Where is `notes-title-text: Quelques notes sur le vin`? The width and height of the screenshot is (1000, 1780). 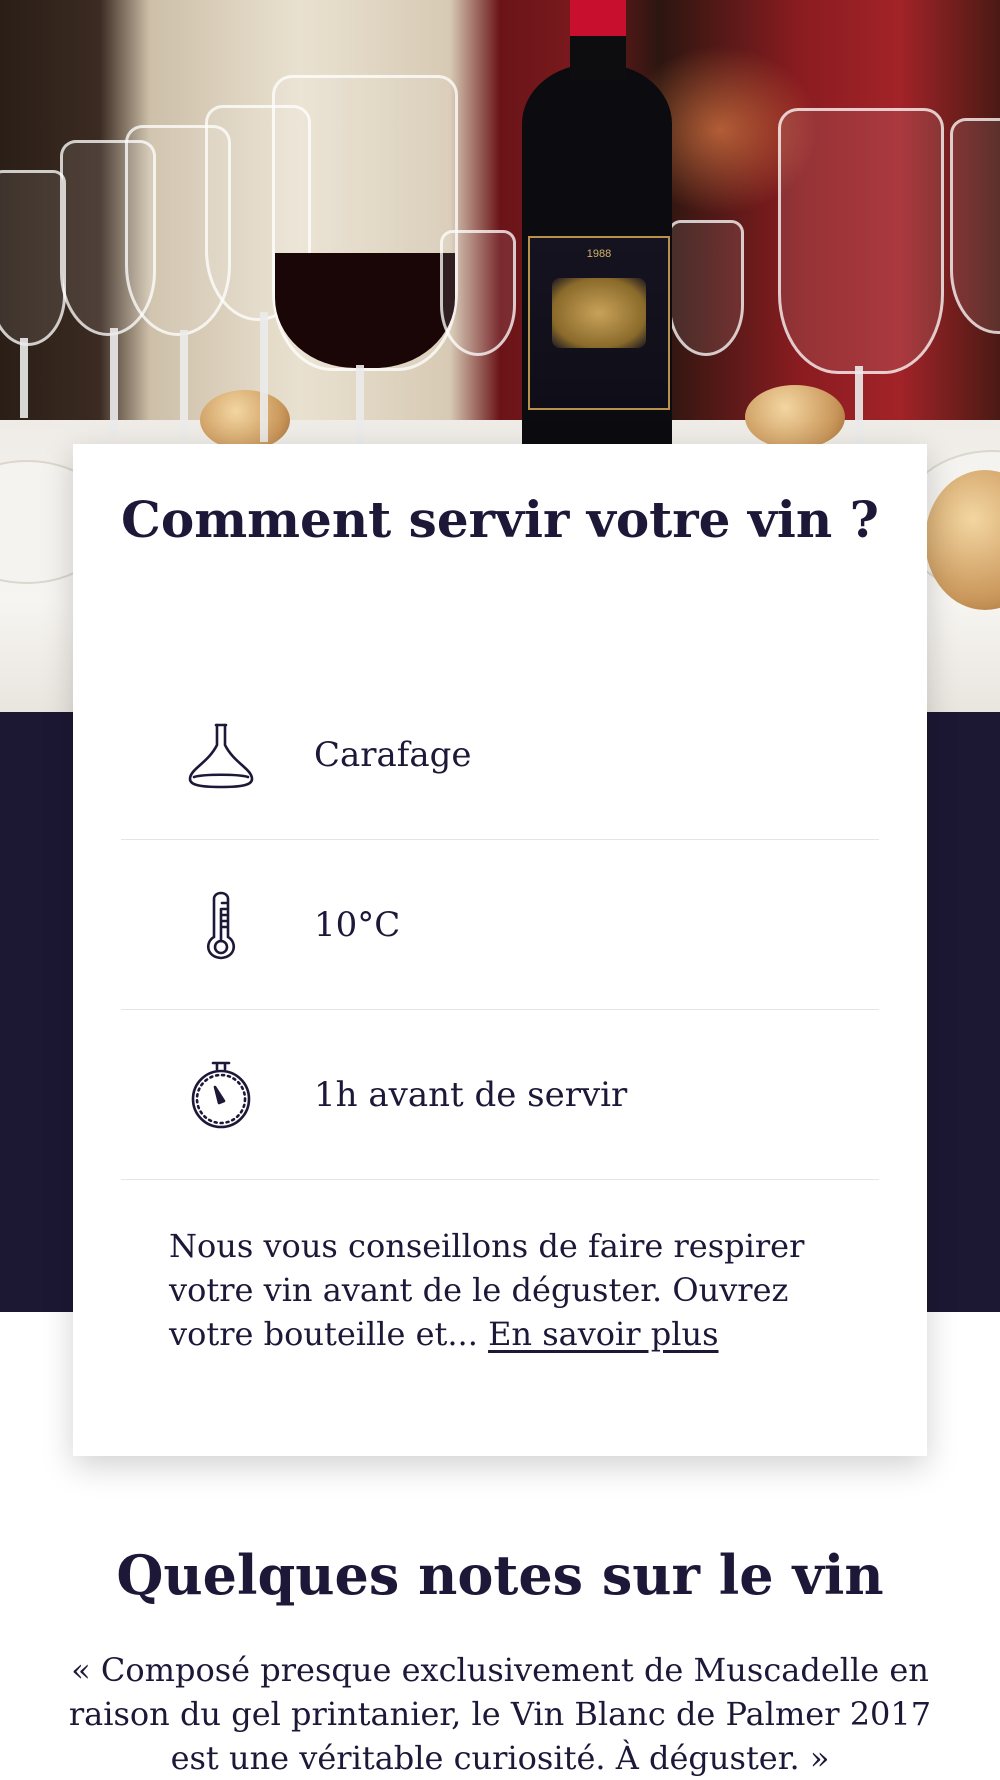
notes-title-text: Quelques notes sur le vin is located at coordinates (500, 1575).